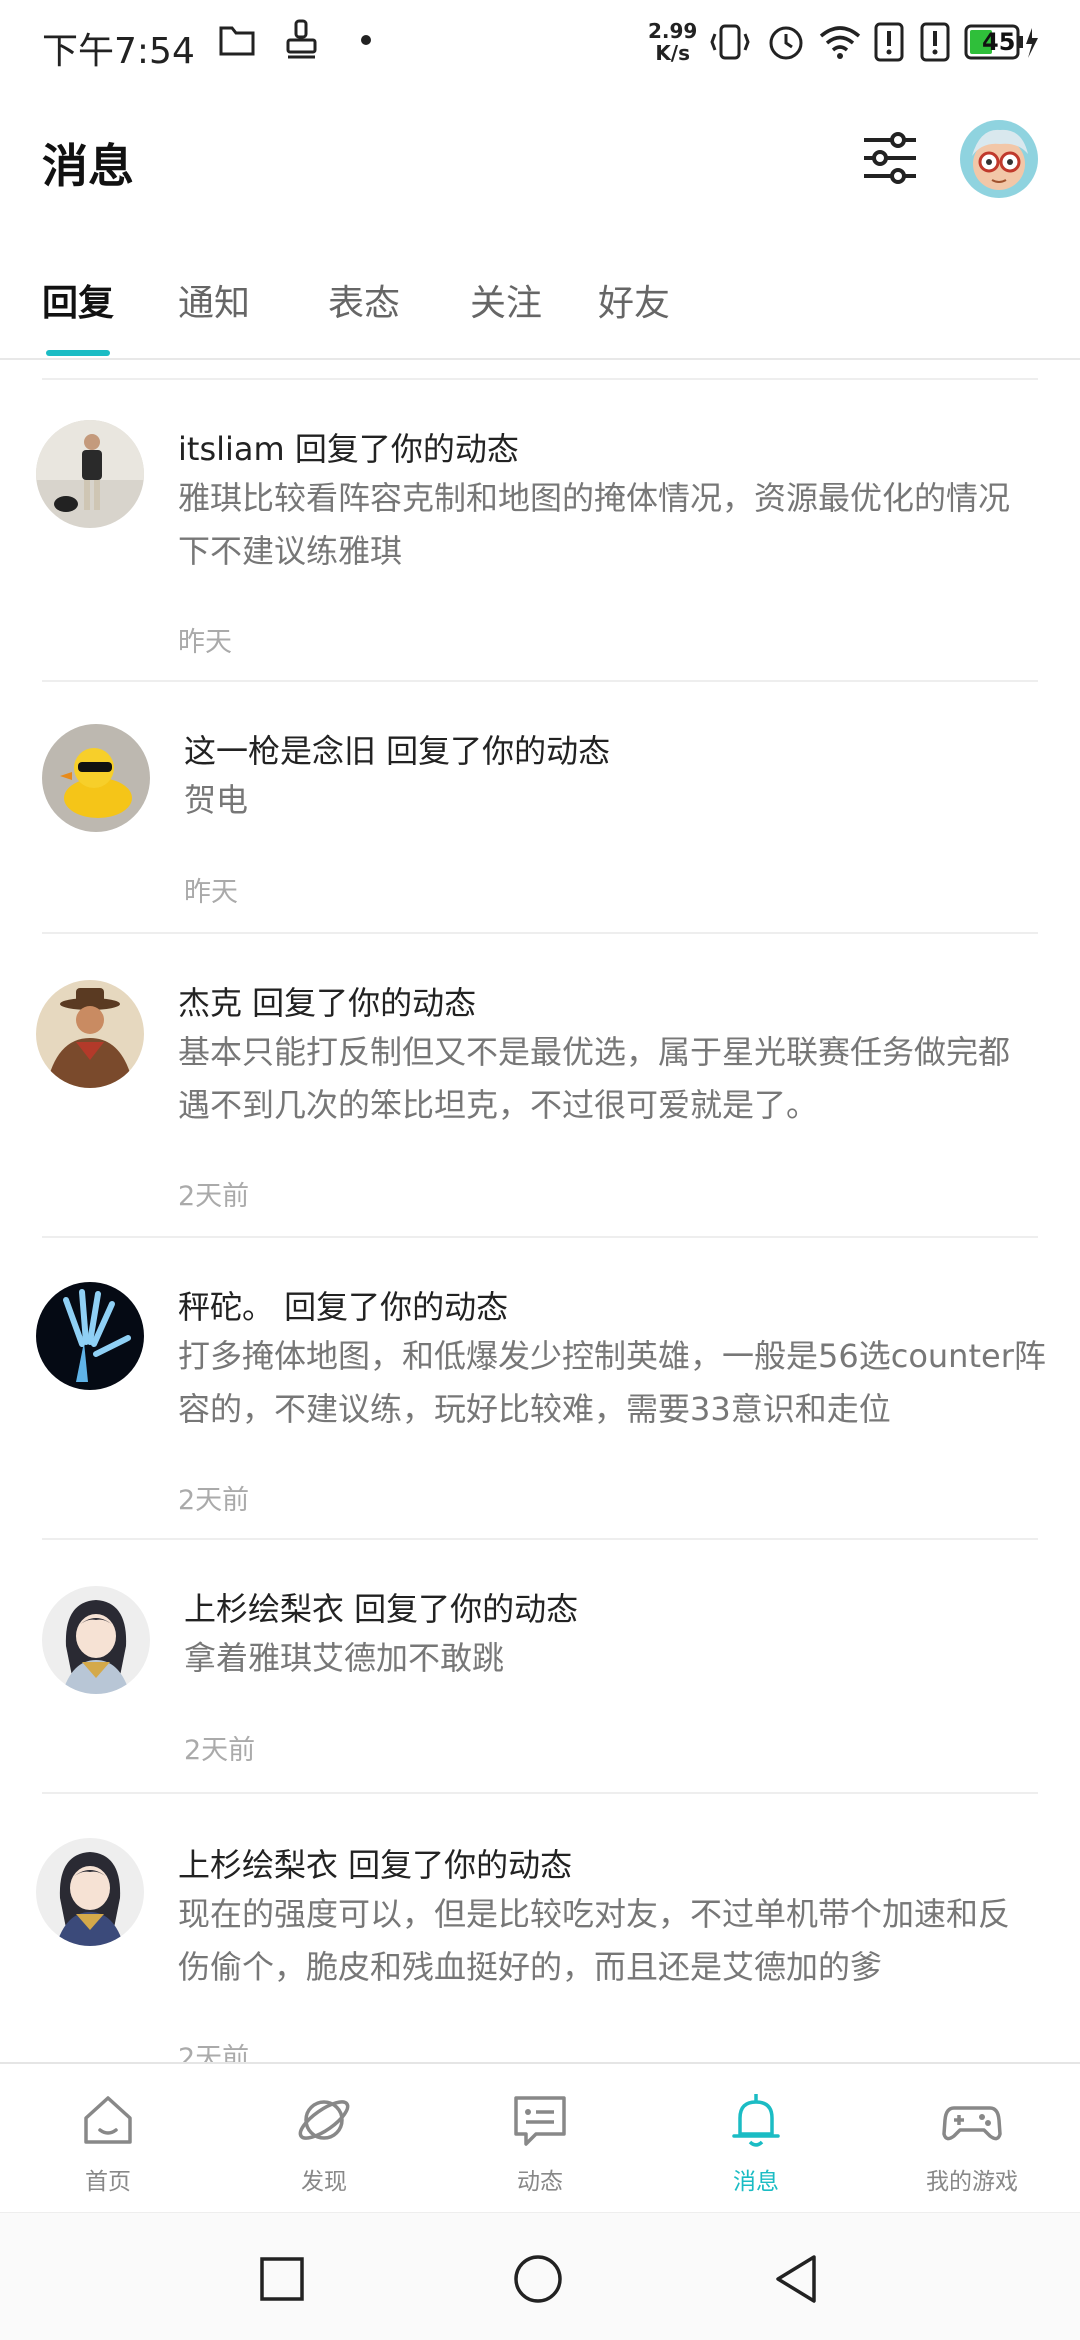 The image size is (1080, 2340). Describe the element at coordinates (628, 525) in the screenshot. I see `reply-content: 雅琪比较看阵容克制和地图的掩体情况，资源最优化的情况 下不建议练雅琪` at that location.